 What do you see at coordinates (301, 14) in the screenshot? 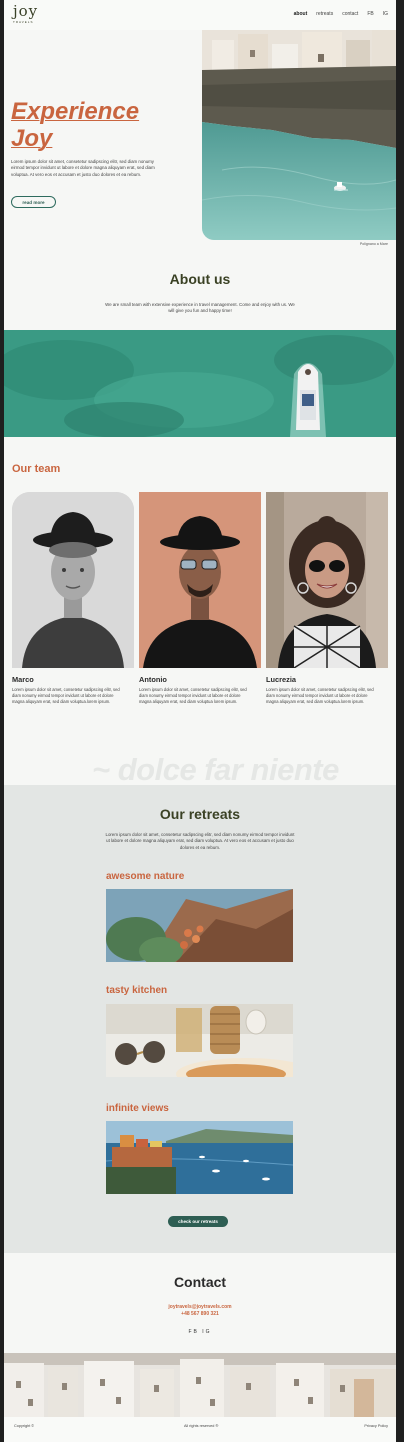
I see `nav-about: about` at bounding box center [301, 14].